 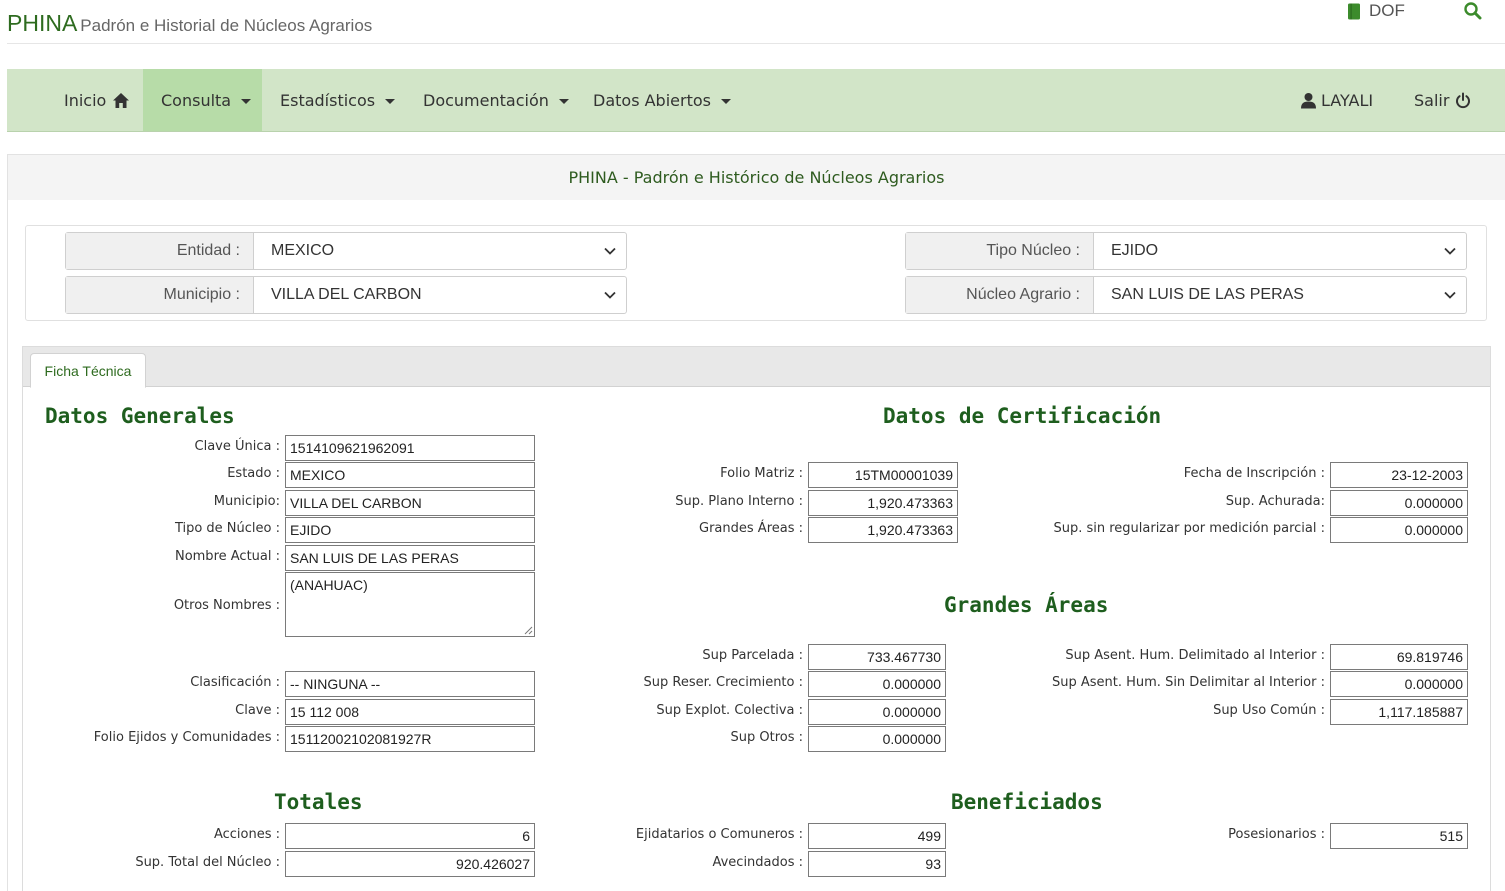 What do you see at coordinates (1432, 100) in the screenshot?
I see `nav-salir-label: Salir` at bounding box center [1432, 100].